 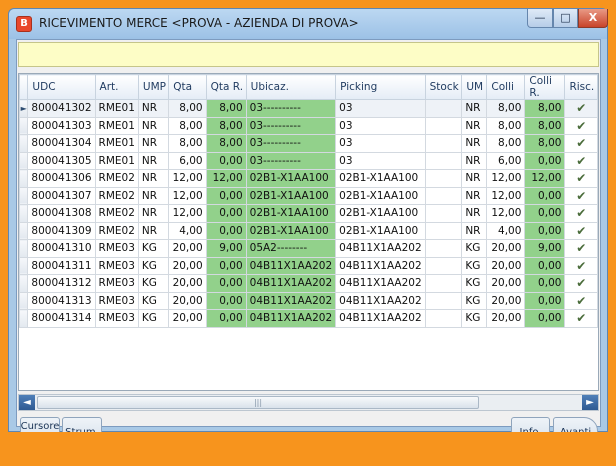 What do you see at coordinates (61, 87) in the screenshot?
I see `column-header-udc: UDC` at bounding box center [61, 87].